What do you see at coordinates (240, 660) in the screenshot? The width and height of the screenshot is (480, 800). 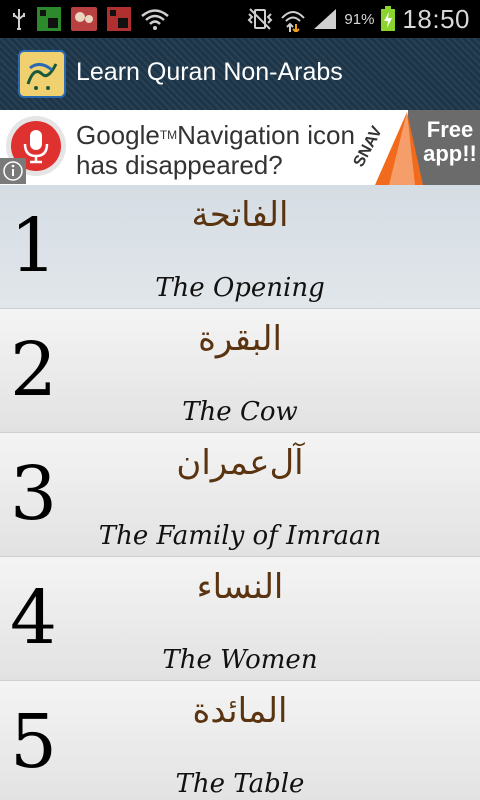 I see `surah-english-name: The Women` at bounding box center [240, 660].